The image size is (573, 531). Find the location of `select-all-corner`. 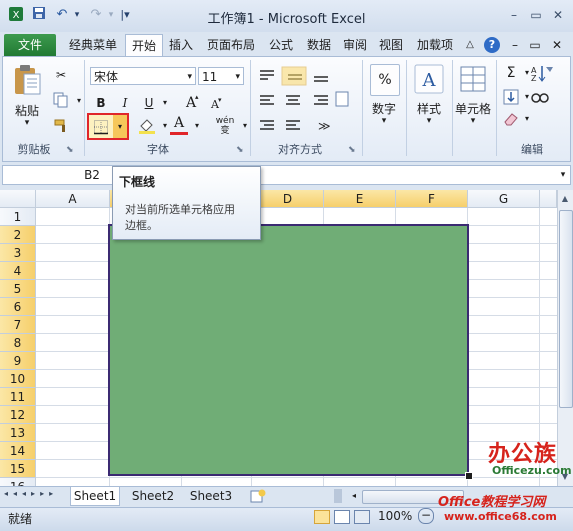

select-all-corner is located at coordinates (18, 199).